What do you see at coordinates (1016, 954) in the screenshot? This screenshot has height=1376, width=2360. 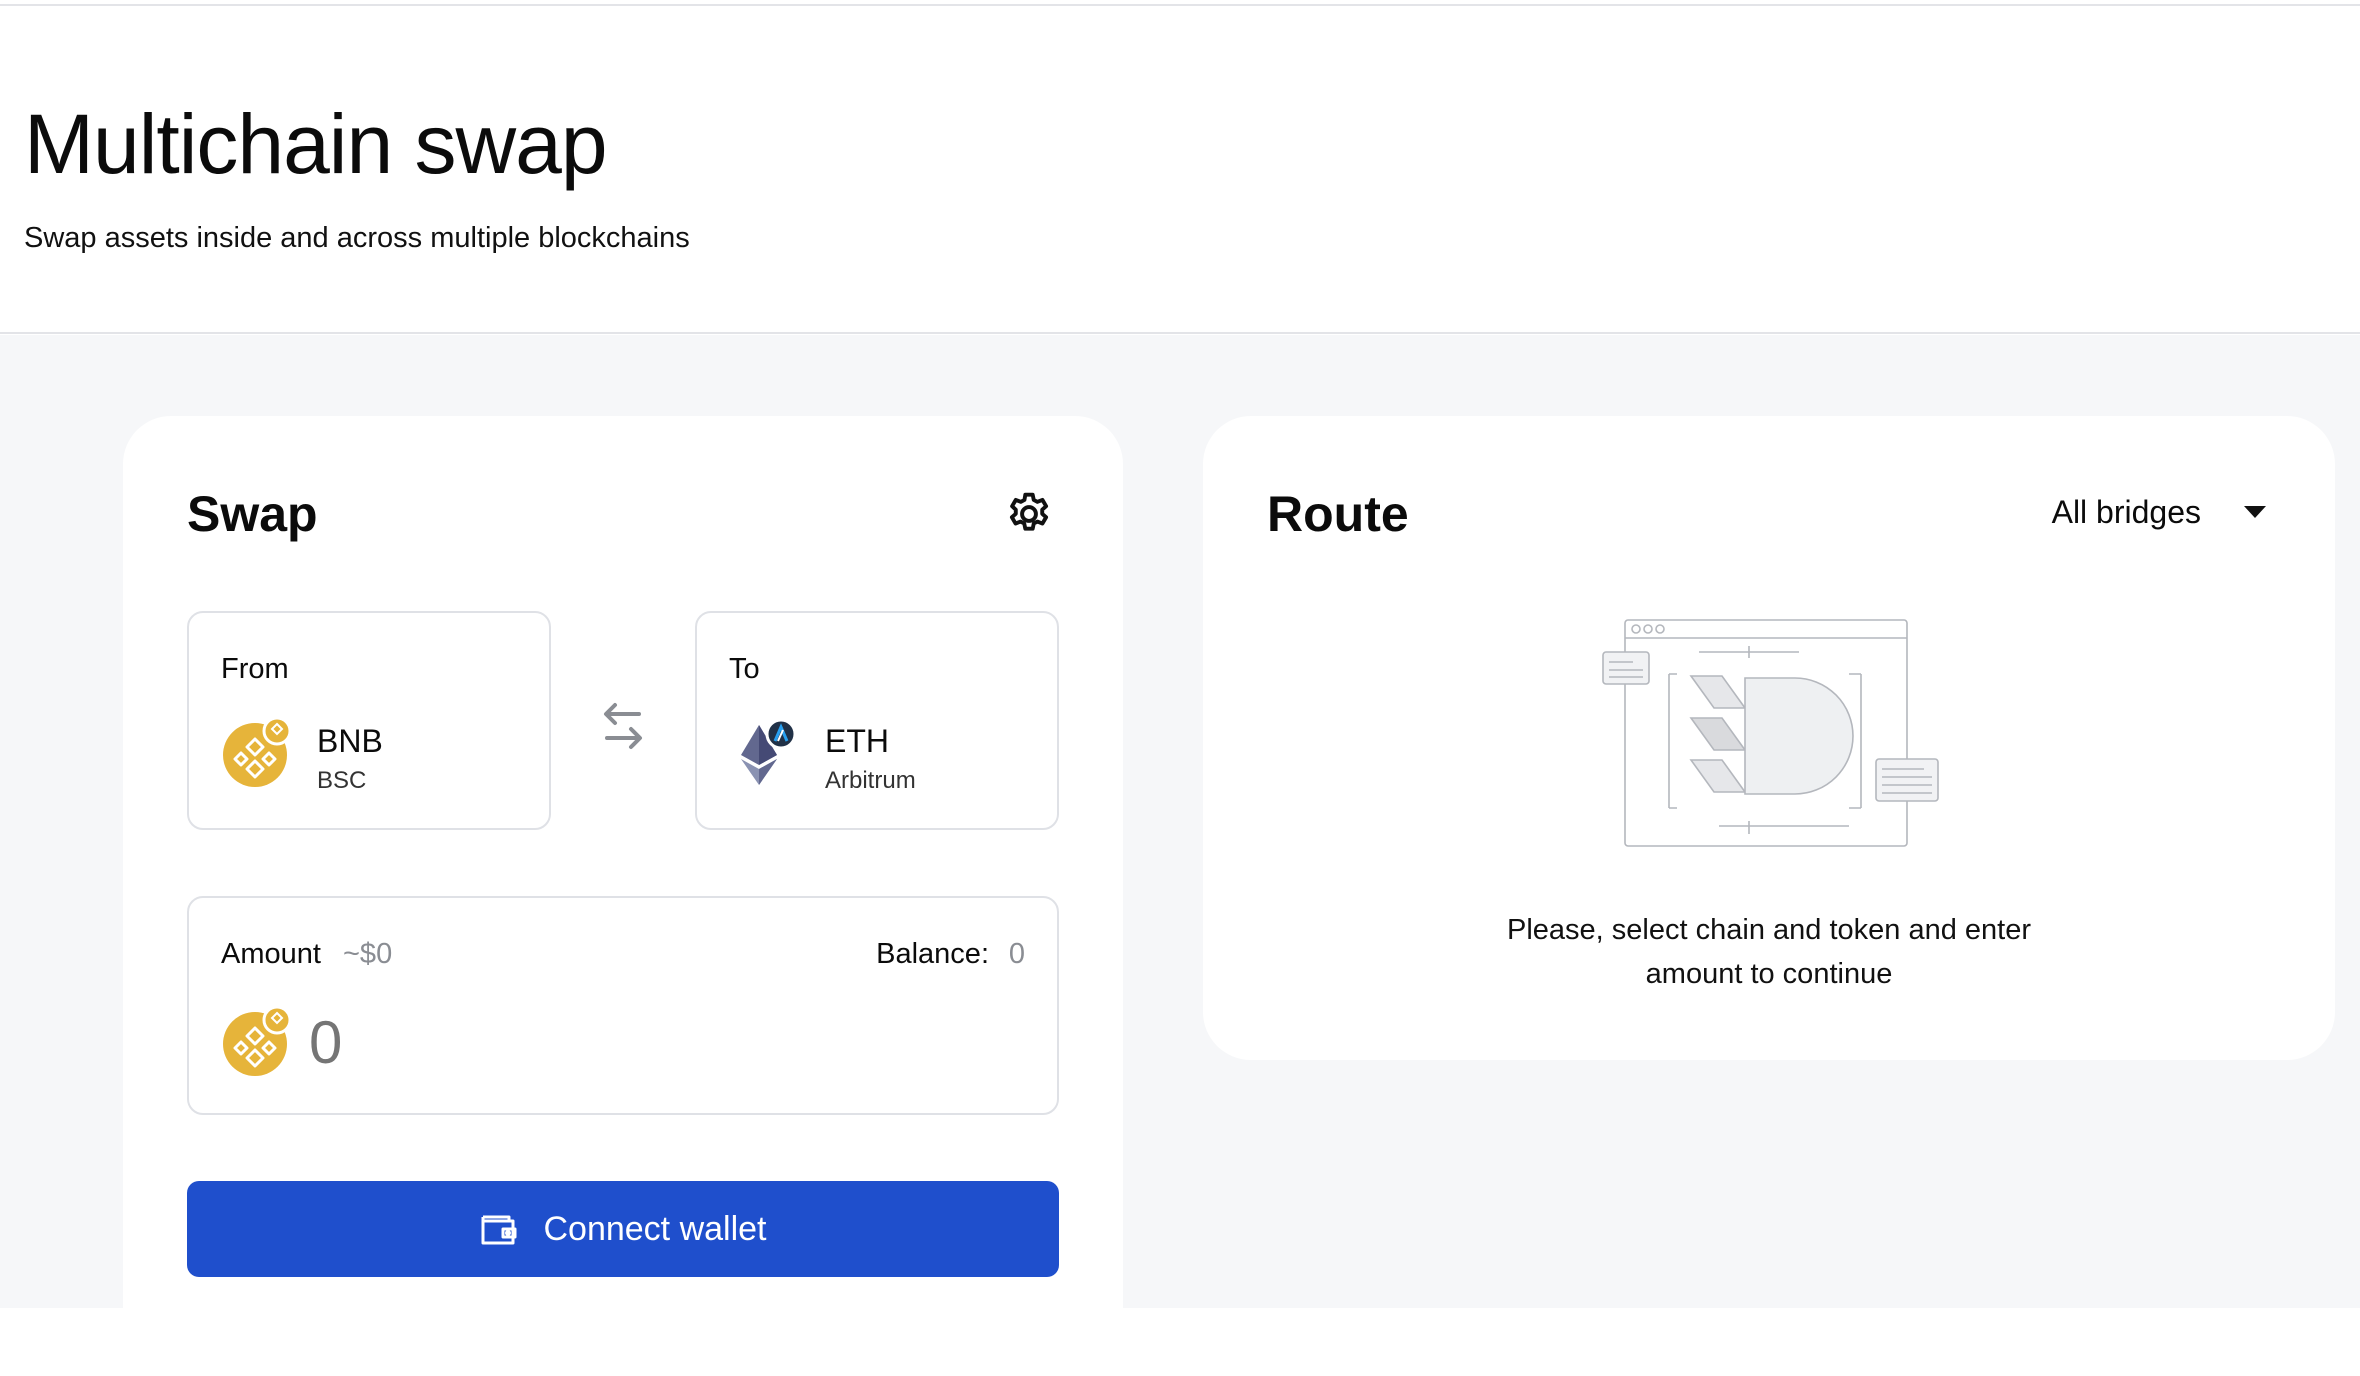 I see `balance-value: 0` at bounding box center [1016, 954].